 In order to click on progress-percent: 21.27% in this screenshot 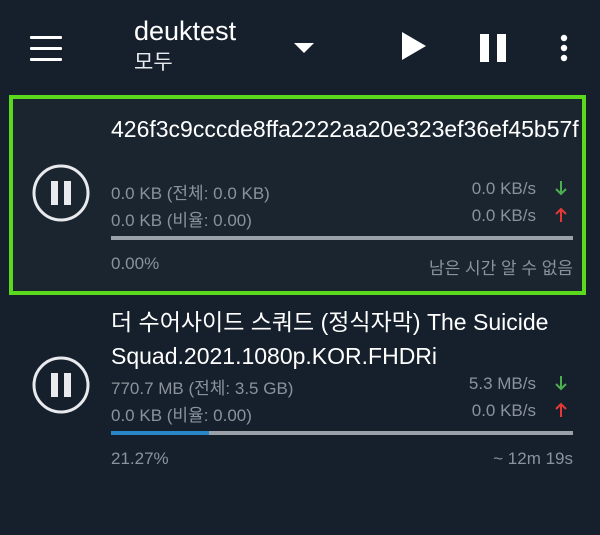, I will do `click(140, 458)`.